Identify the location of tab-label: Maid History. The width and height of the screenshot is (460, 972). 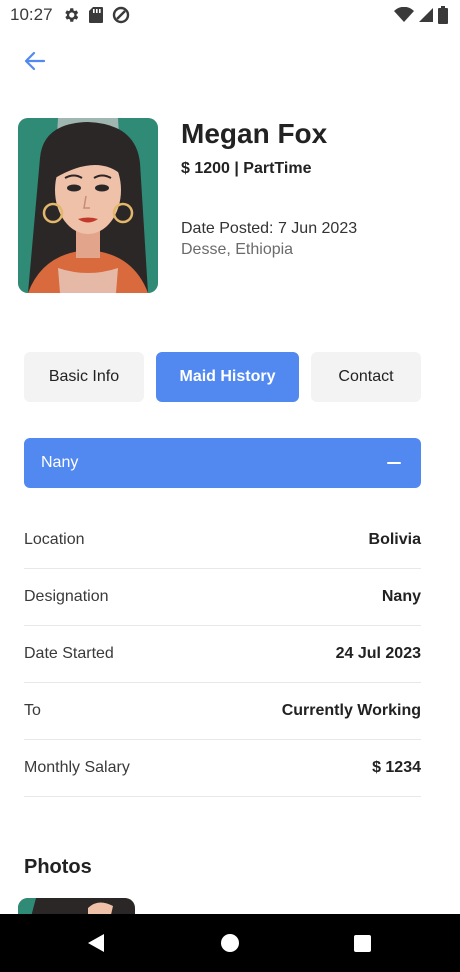
(227, 376).